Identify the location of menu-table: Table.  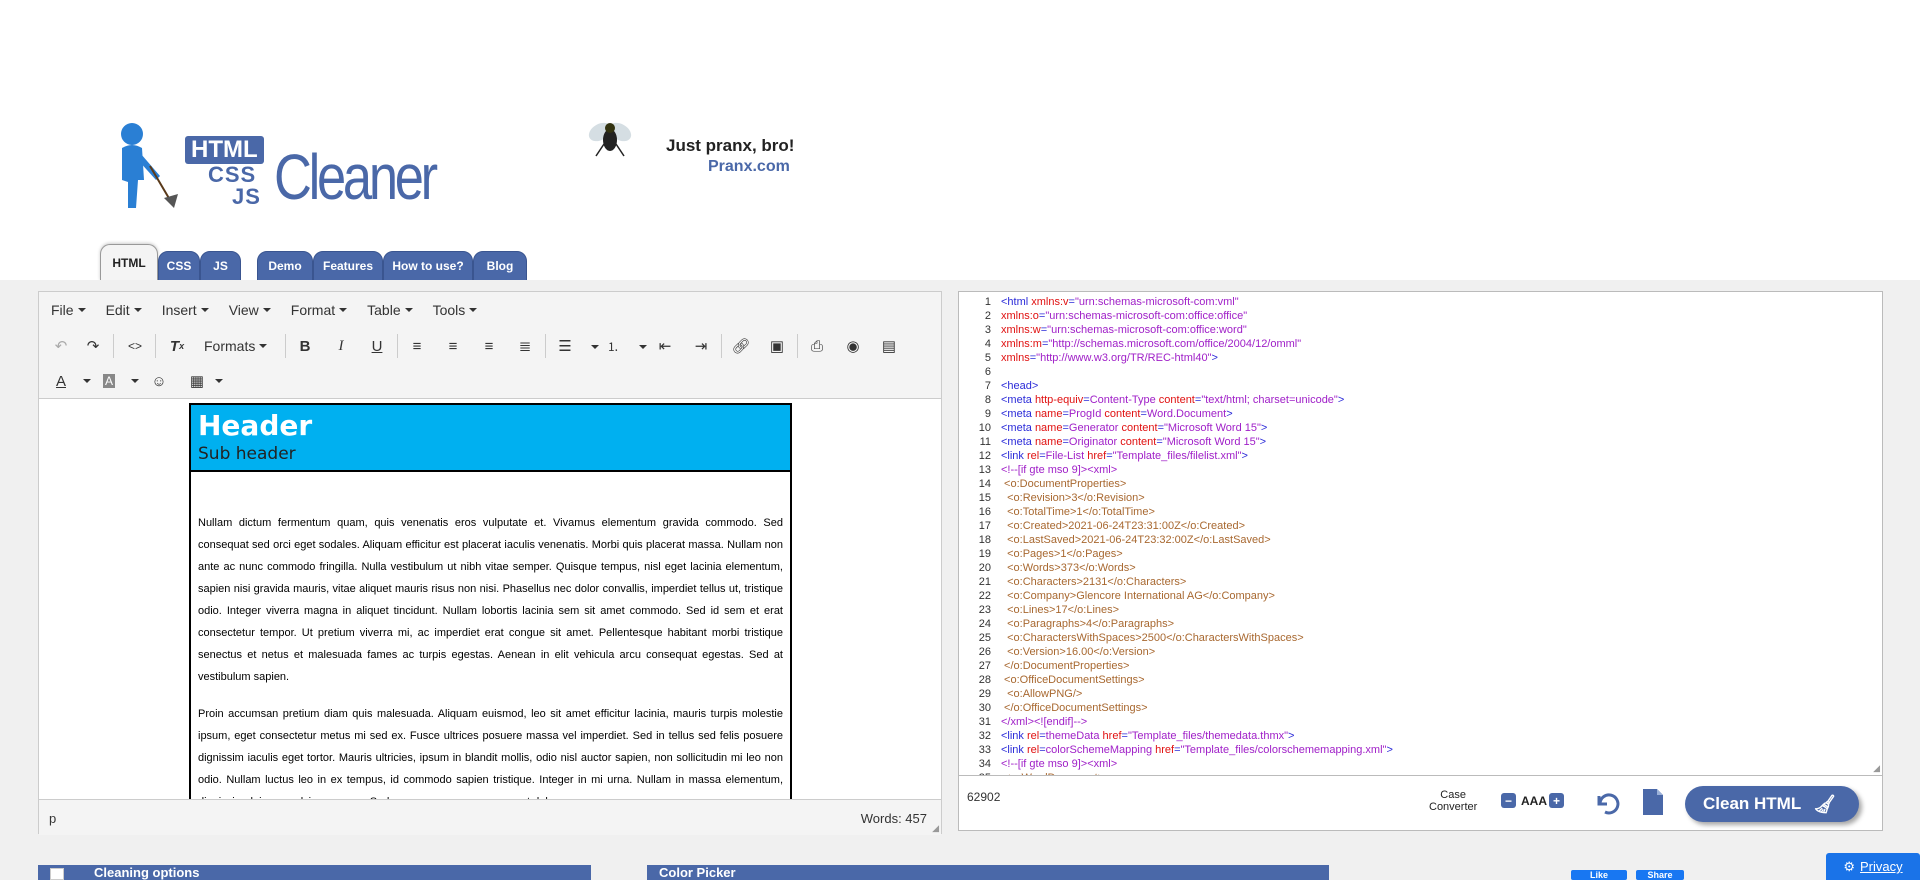
(390, 310).